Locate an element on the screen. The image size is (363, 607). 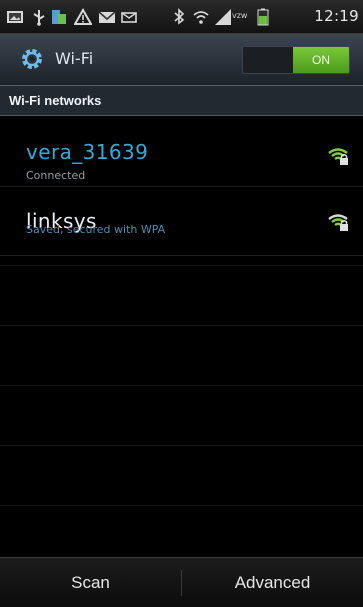
settings-gear-icon is located at coordinates (32, 59).